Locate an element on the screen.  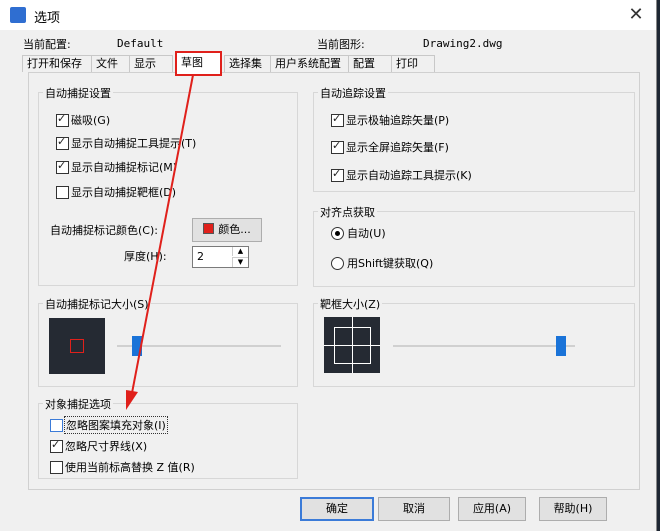
fullscreen-vector-checkbox is located at coordinates (337, 146).